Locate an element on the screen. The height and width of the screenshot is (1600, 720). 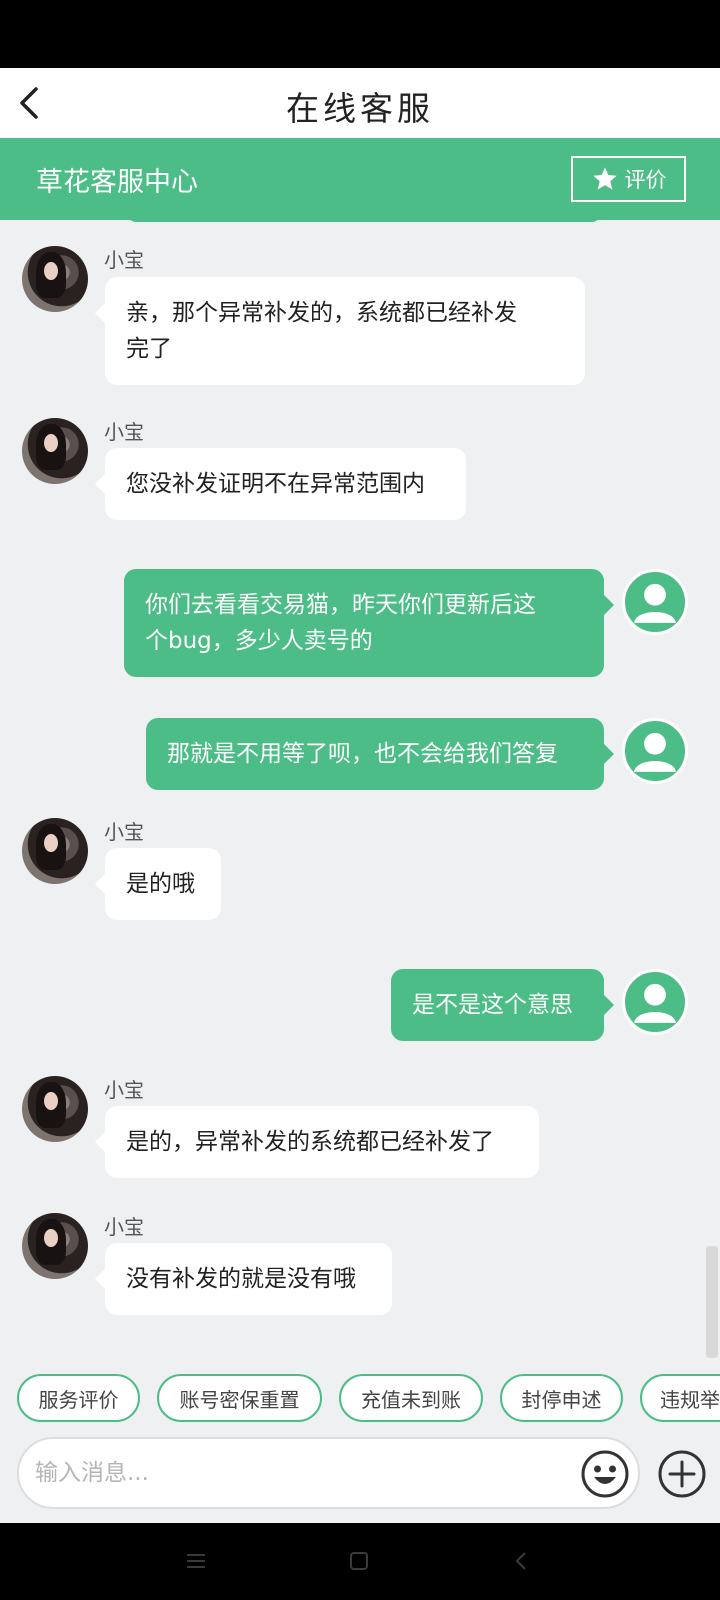
menu-icon is located at coordinates (196, 1561).